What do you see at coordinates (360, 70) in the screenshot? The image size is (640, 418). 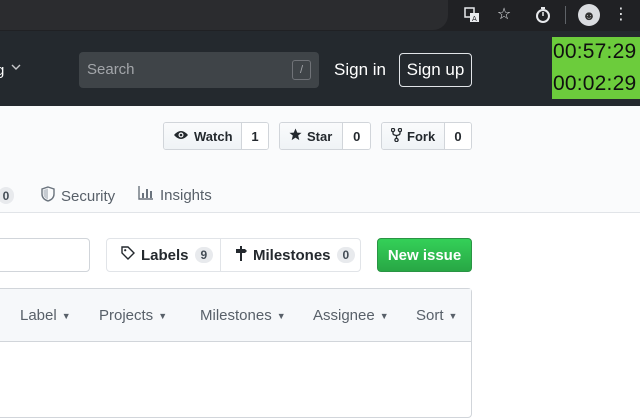 I see `sign-in-link: Sign in` at bounding box center [360, 70].